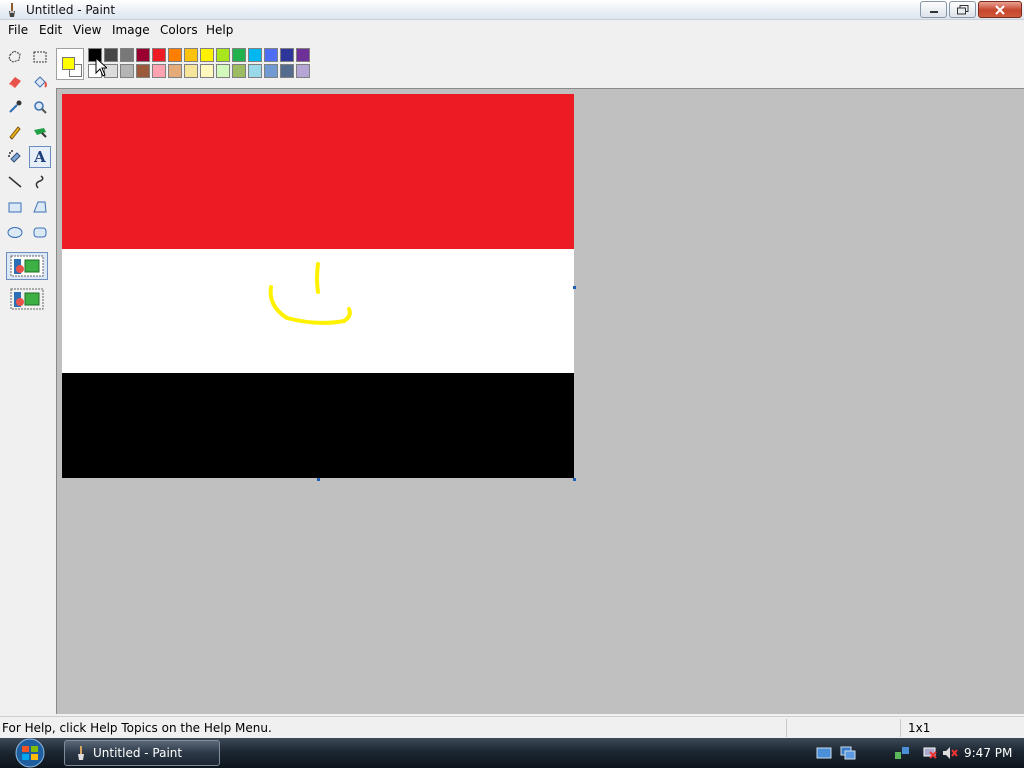  What do you see at coordinates (512, 753) in the screenshot?
I see `taskbar: Untitled - Paint` at bounding box center [512, 753].